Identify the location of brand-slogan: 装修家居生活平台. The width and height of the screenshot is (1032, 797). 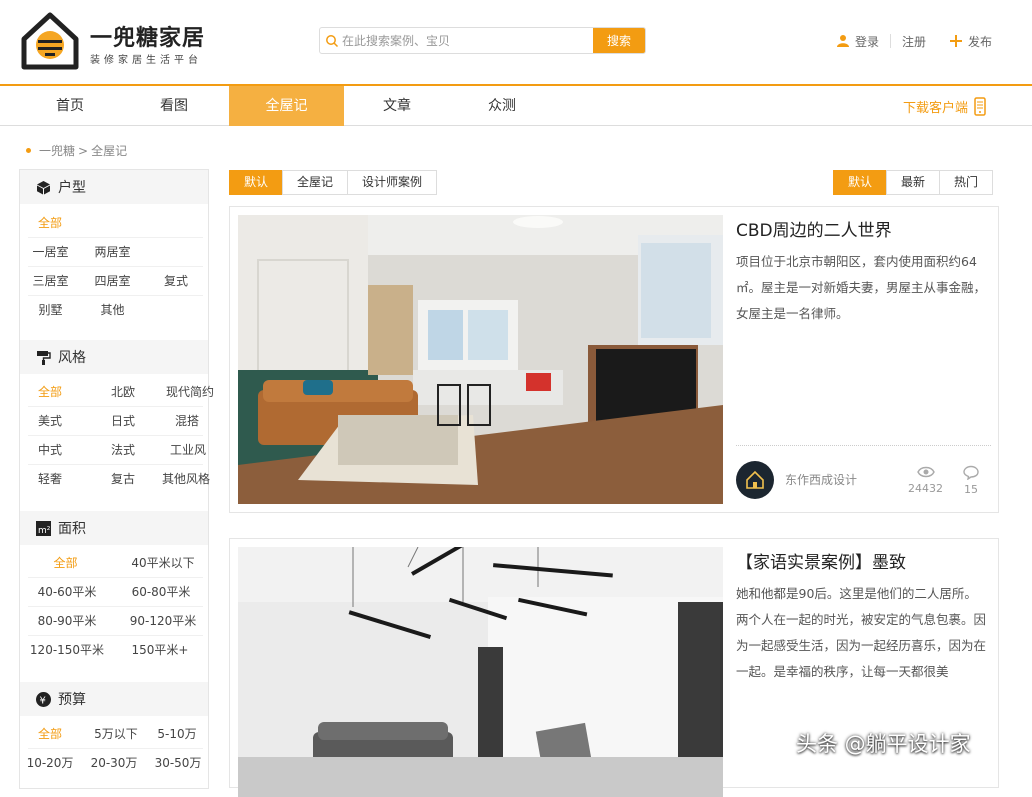
(146, 60).